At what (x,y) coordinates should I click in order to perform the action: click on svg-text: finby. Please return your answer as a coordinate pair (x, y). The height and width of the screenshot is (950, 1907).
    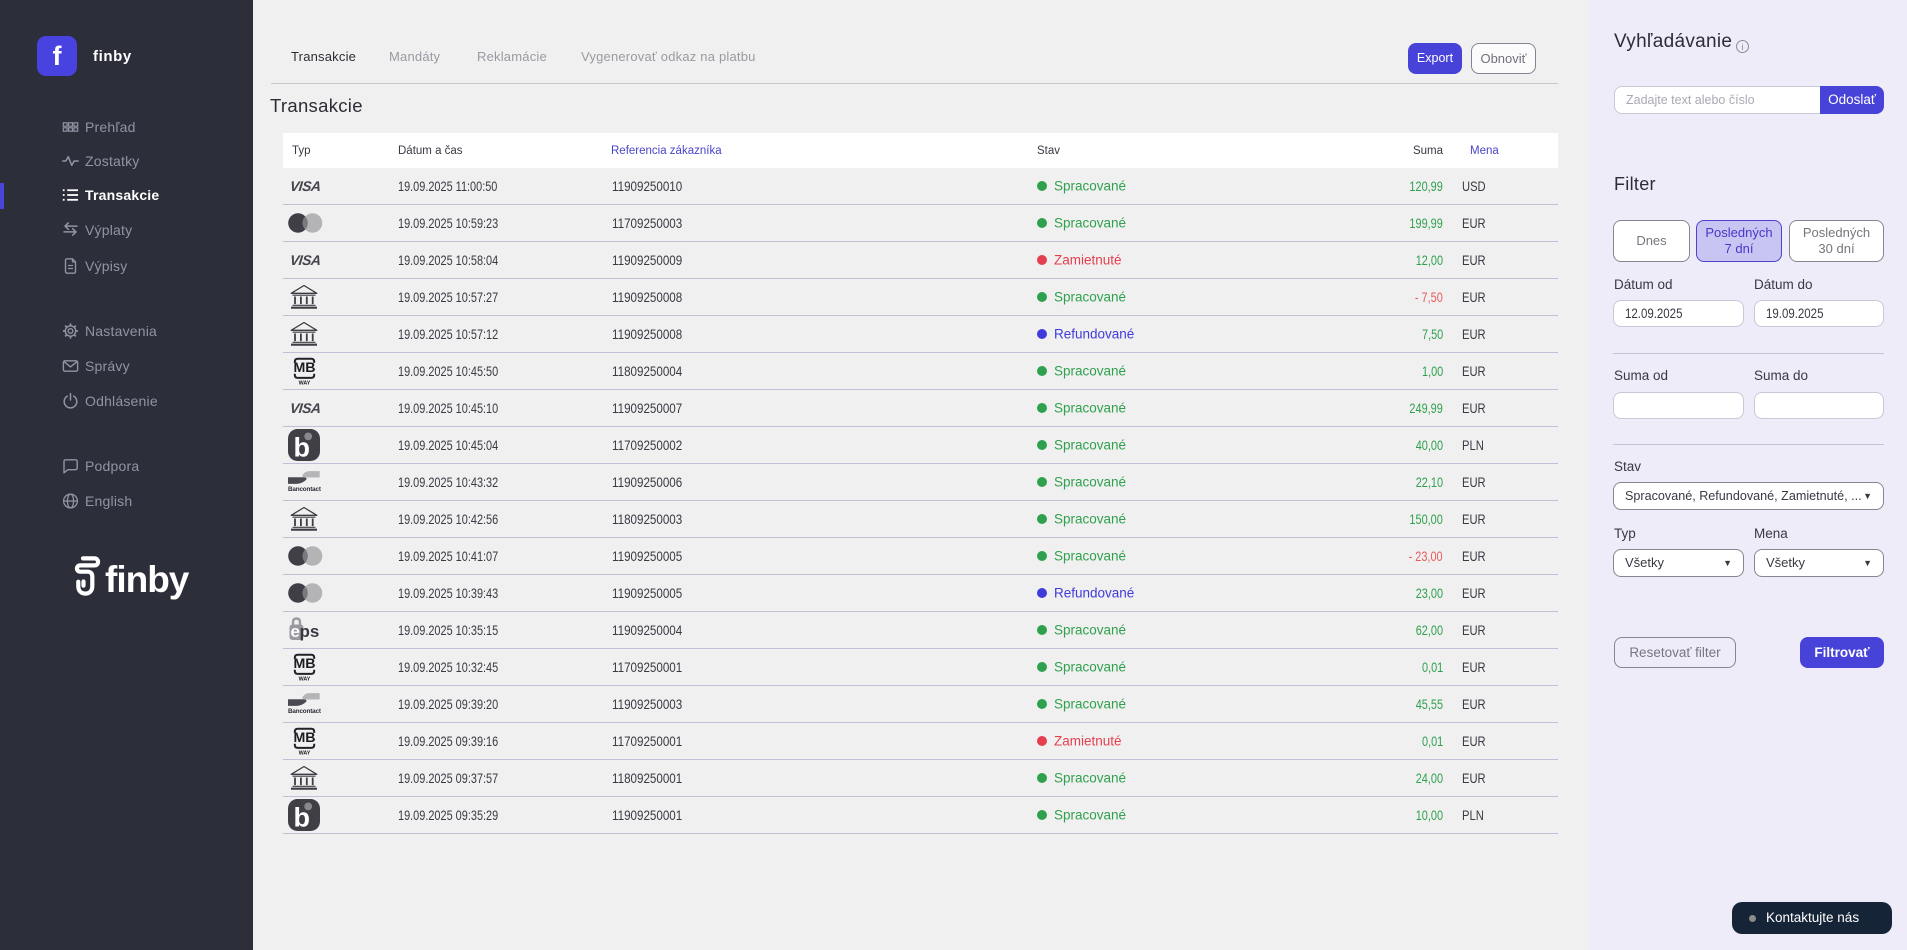
    Looking at the image, I should click on (147, 579).